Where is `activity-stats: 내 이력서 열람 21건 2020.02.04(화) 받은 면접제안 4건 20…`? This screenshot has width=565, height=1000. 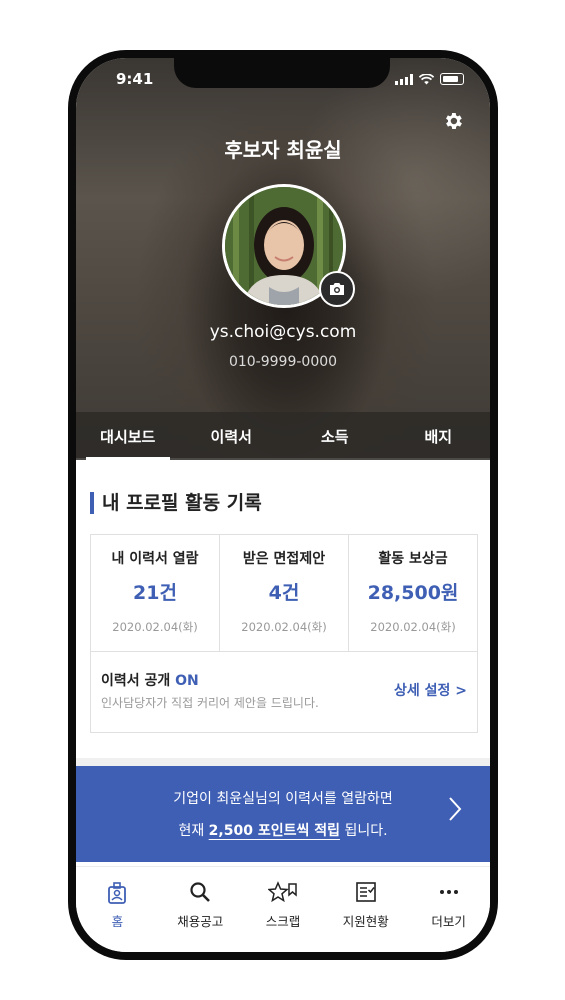 activity-stats: 내 이력서 열람 21건 2020.02.04(화) 받은 면접제안 4건 20… is located at coordinates (284, 593).